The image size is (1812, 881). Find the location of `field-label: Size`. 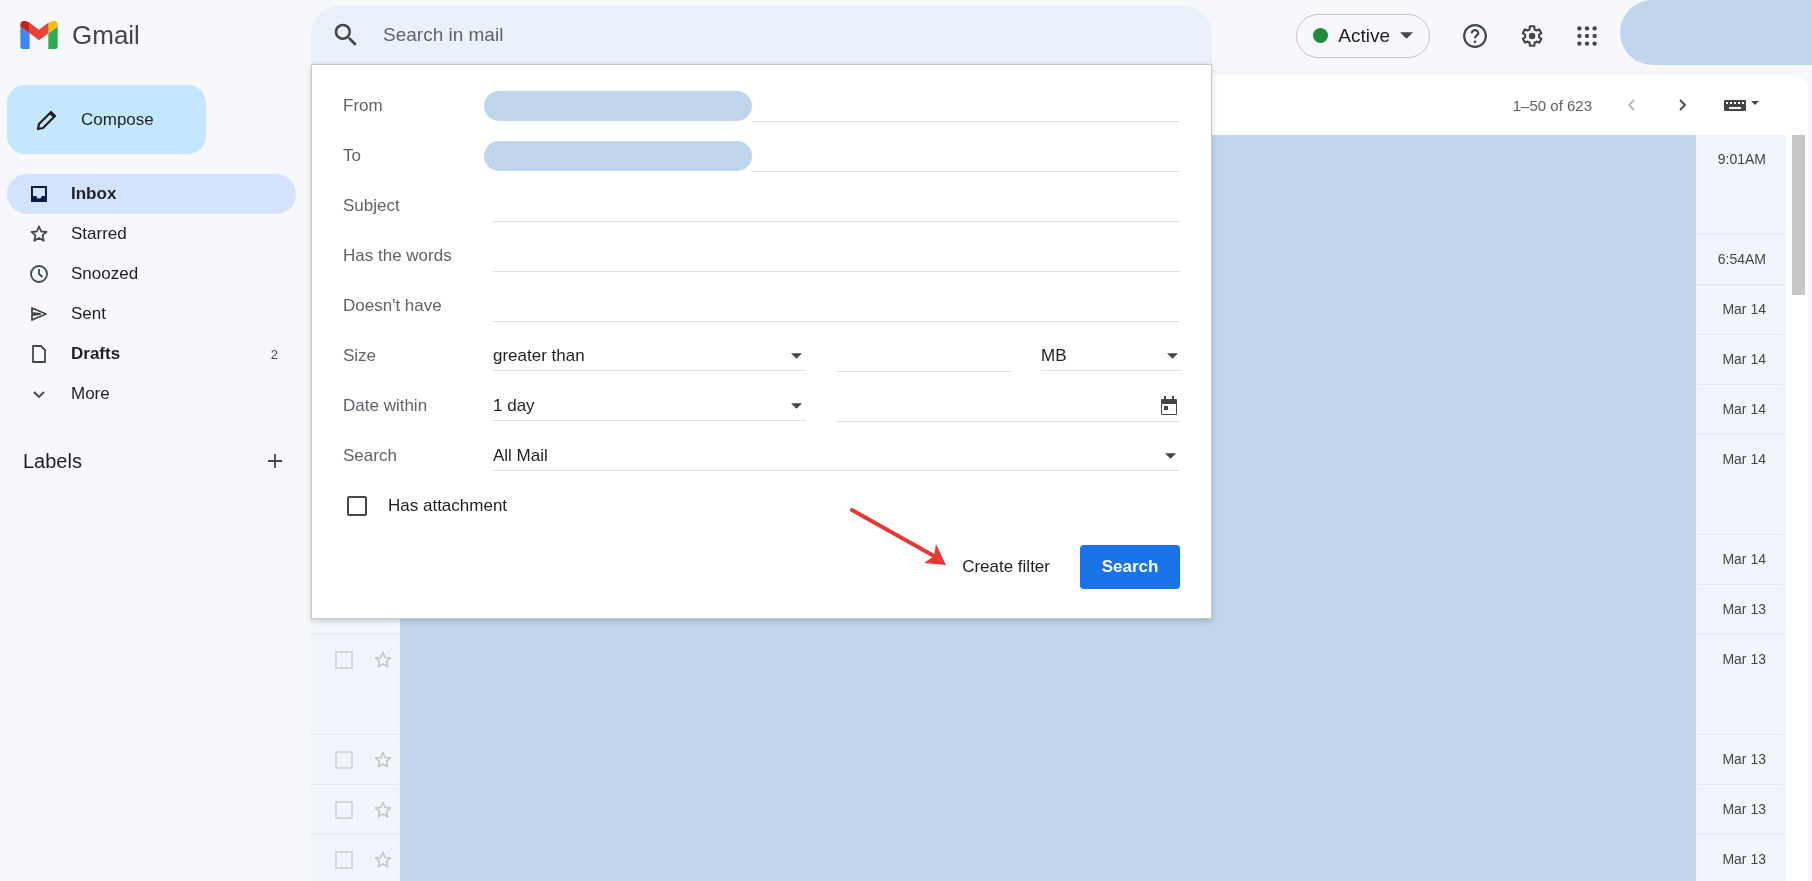

field-label: Size is located at coordinates (360, 356).